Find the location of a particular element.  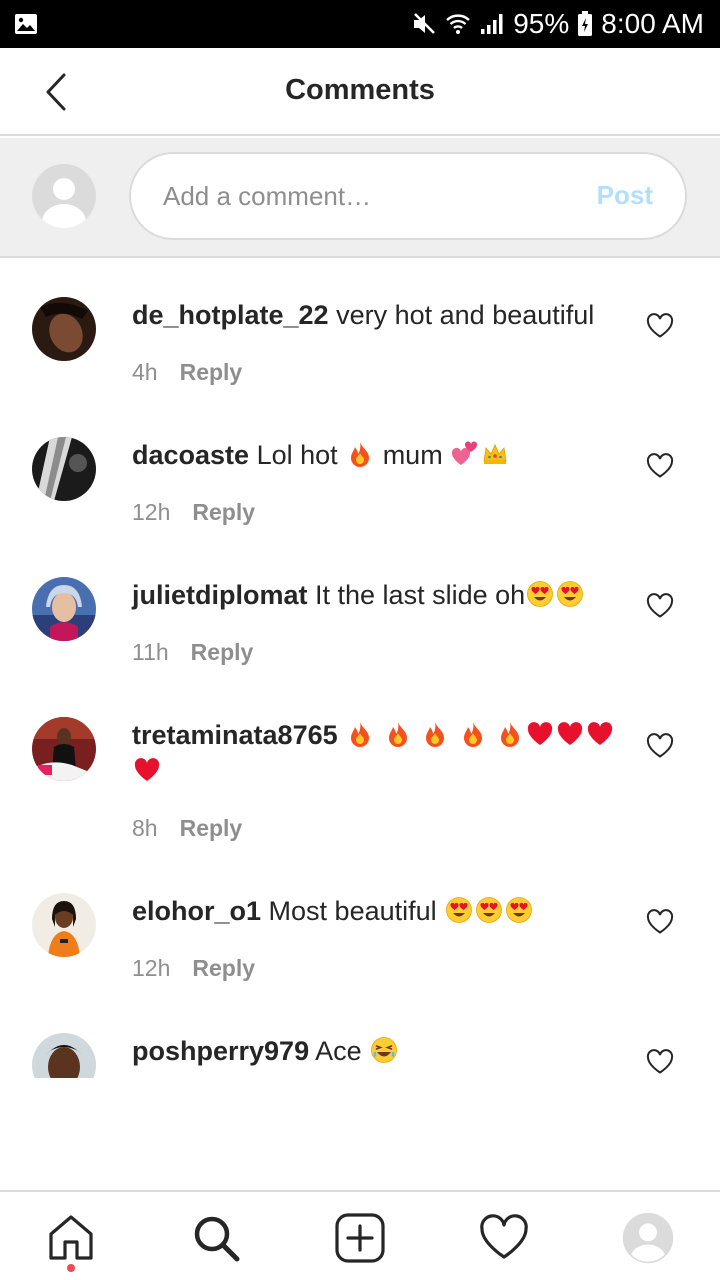

clock: 8:00 AM is located at coordinates (652, 23).